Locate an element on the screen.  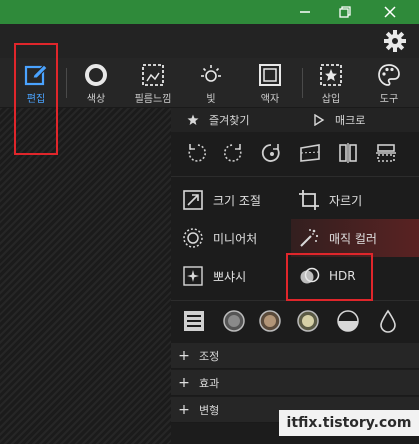
magic-color-button: 매직 컬러 is located at coordinates (355, 238).